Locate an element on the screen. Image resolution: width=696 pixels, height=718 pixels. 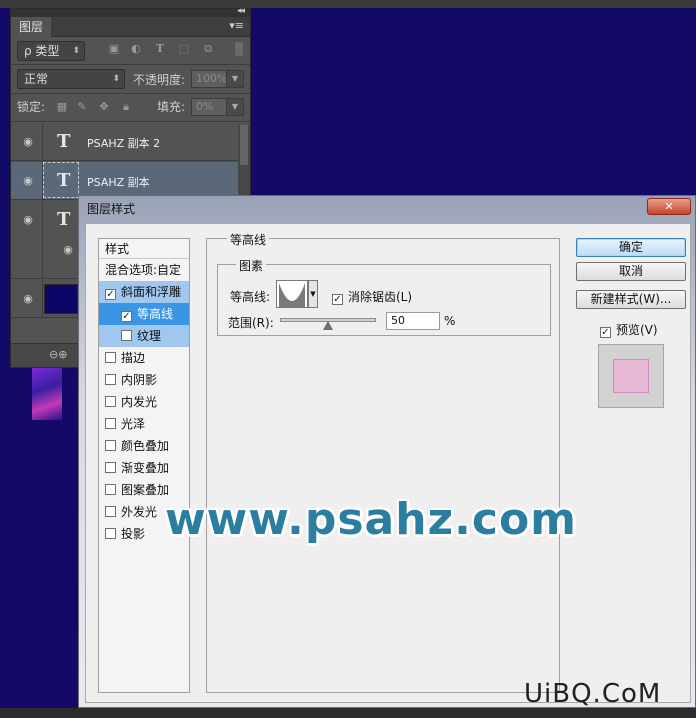
filter-kind-label: ρ 类型 is located at coordinates (42, 51).